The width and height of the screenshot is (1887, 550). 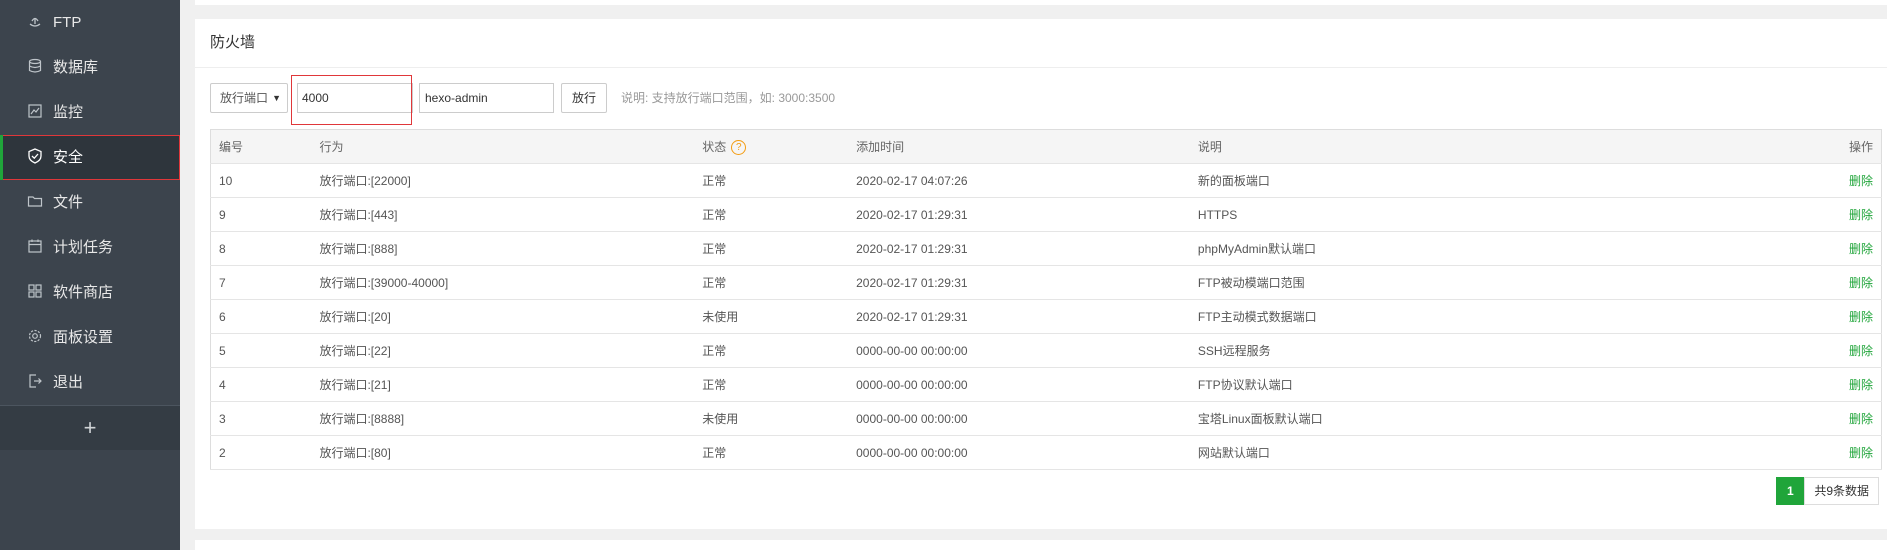 I want to click on cell-id: 8, so click(x=261, y=248).